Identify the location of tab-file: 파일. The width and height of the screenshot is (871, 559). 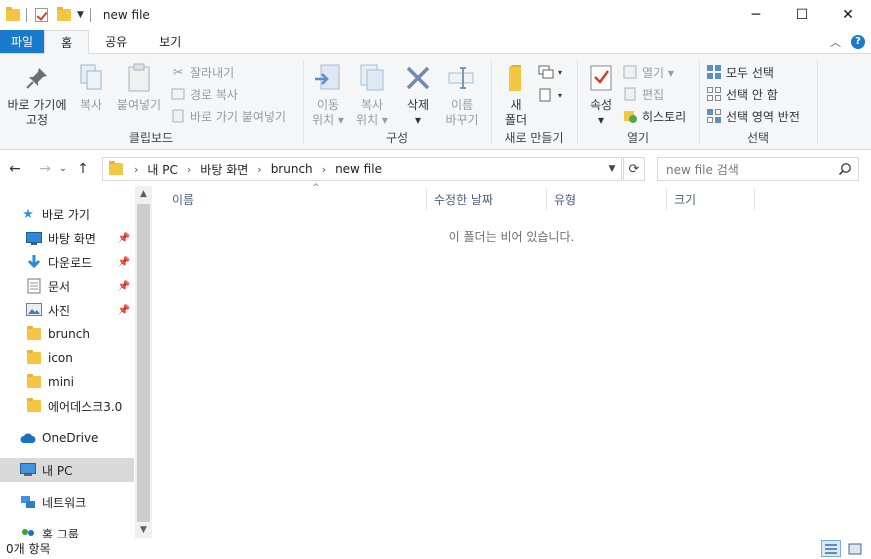
(22, 41).